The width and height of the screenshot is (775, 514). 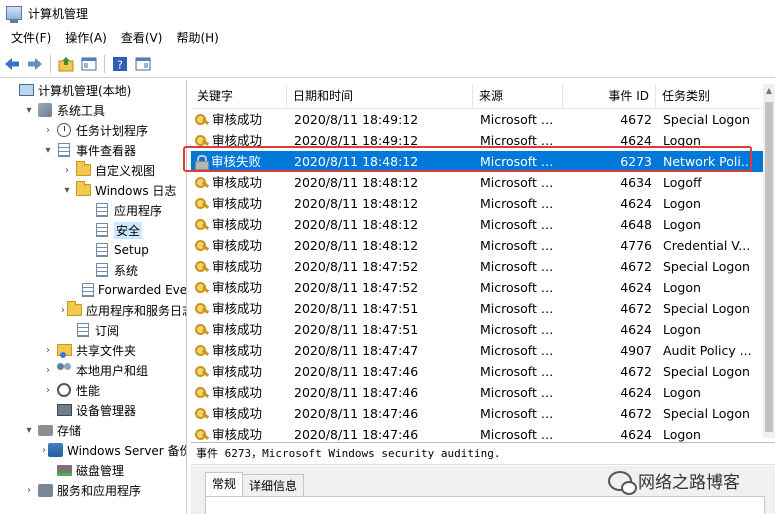 I want to click on log-icon, so click(x=102, y=230).